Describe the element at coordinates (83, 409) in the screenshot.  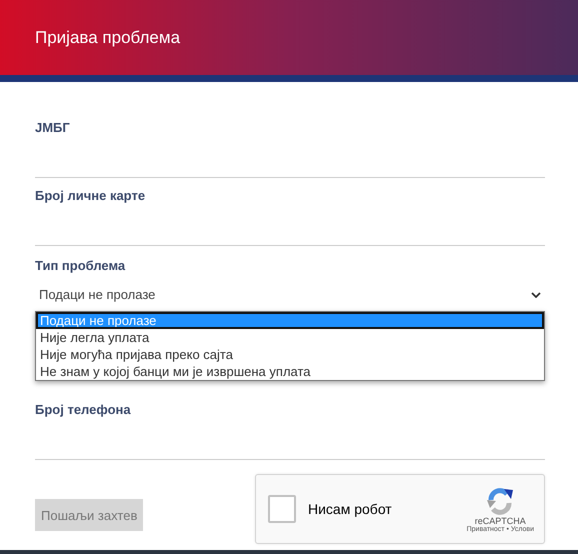
I see `field-label: Број телефона` at that location.